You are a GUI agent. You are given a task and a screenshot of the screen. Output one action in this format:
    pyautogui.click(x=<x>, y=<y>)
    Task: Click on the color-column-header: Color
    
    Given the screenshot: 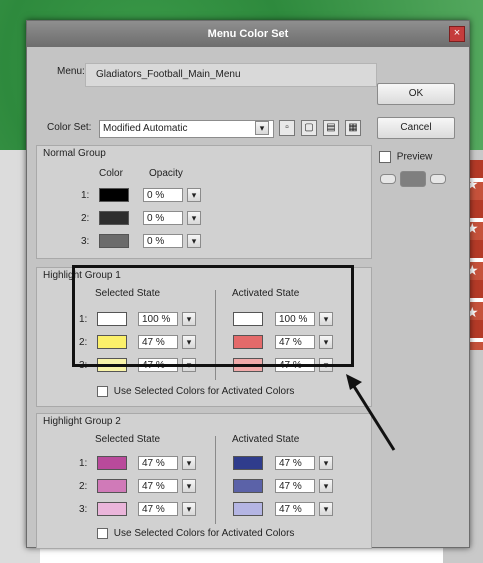 What is the action you would take?
    pyautogui.click(x=111, y=173)
    